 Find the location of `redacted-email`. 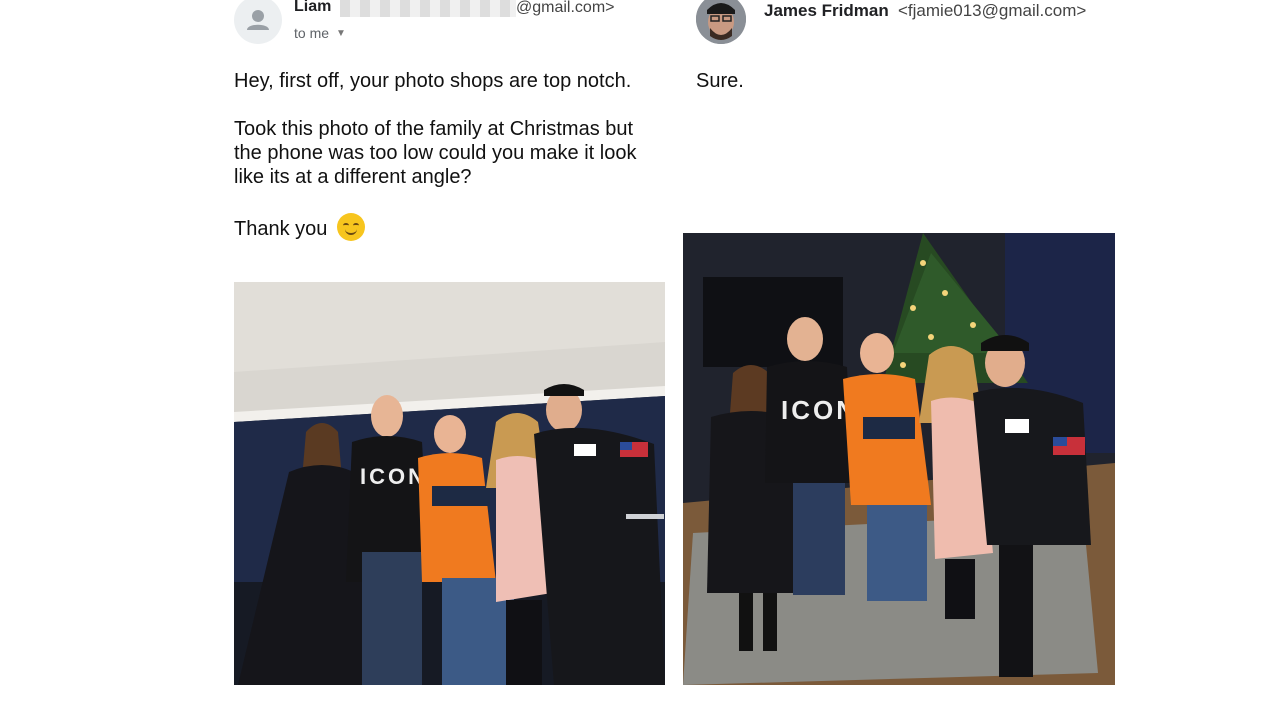

redacted-email is located at coordinates (428, 8).